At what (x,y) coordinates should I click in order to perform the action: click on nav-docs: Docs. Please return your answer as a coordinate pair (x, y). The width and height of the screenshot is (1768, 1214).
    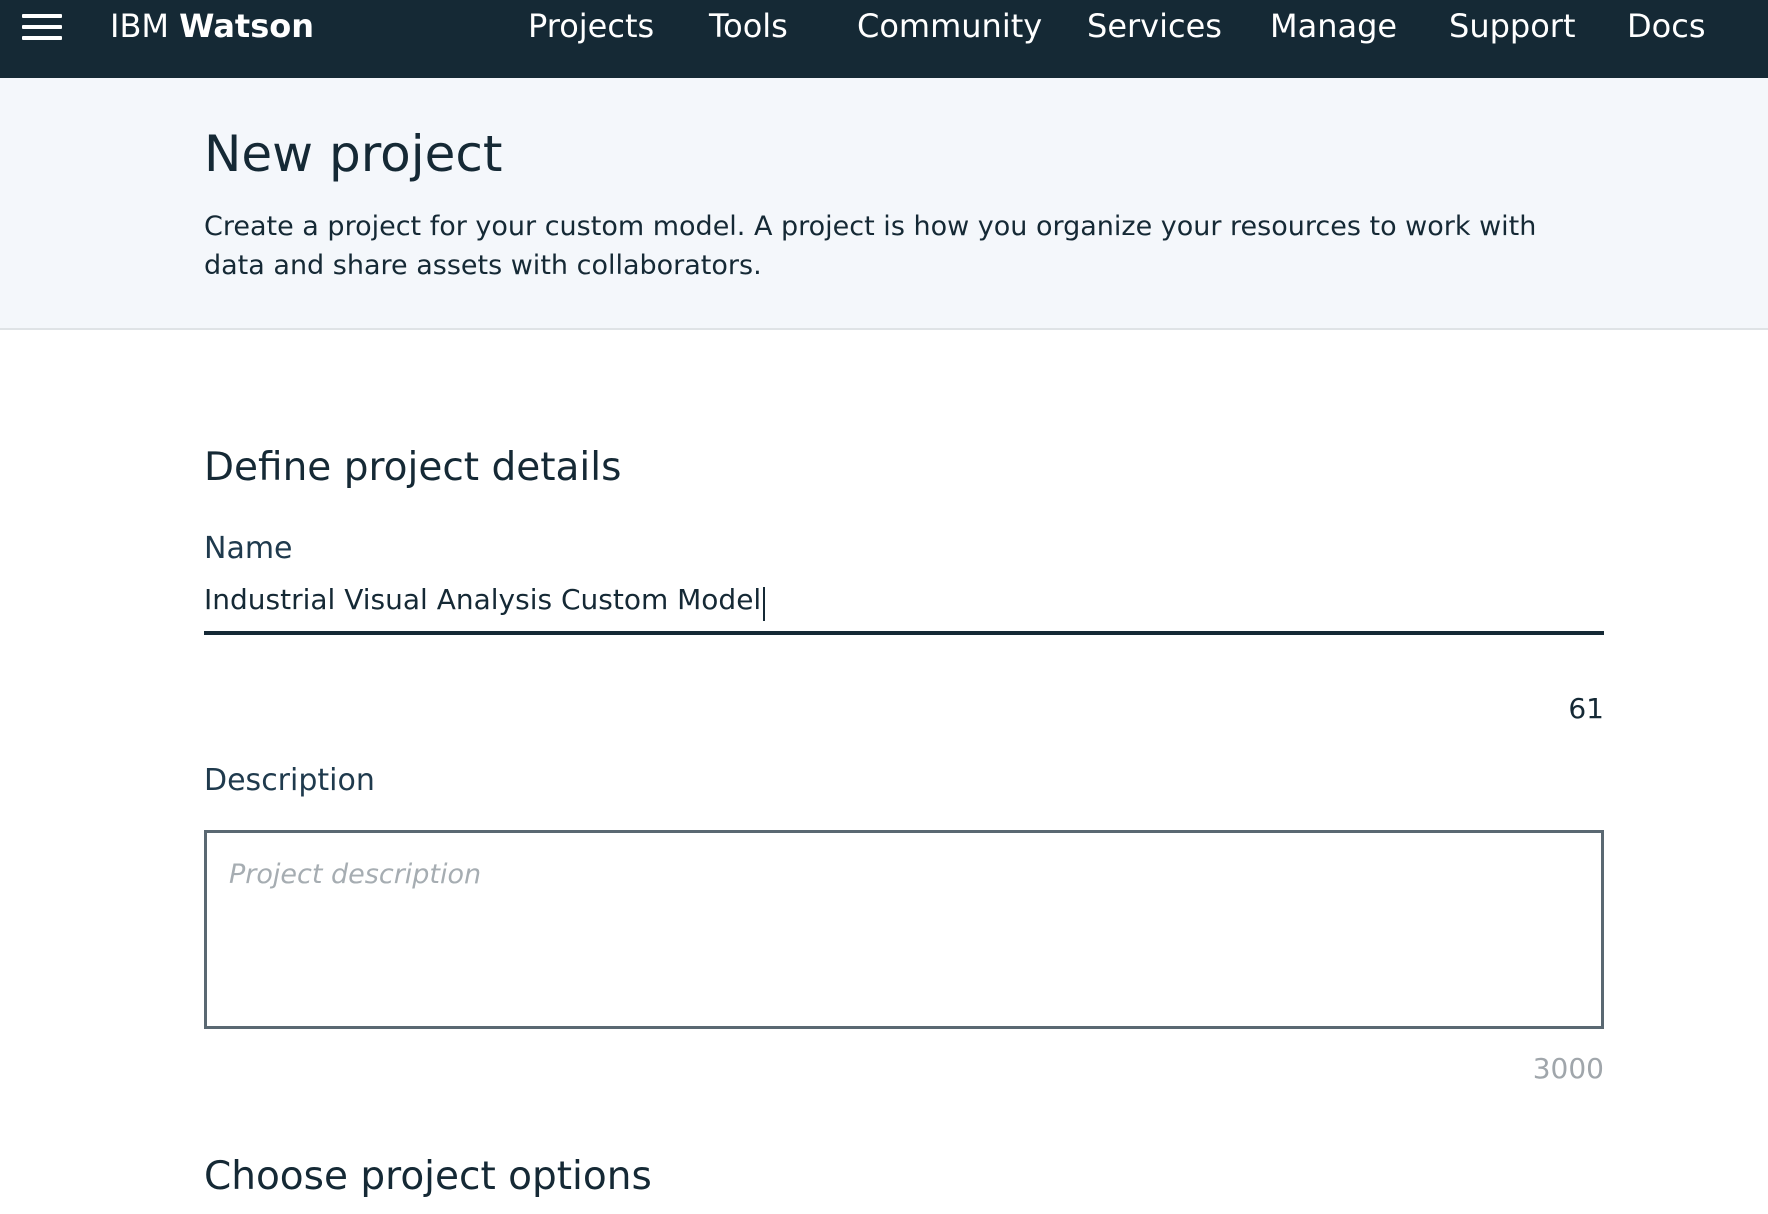
    Looking at the image, I should click on (1666, 26).